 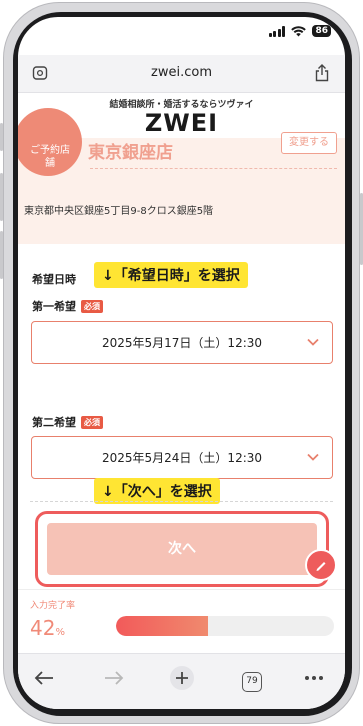 I want to click on wifi-icon, so click(x=299, y=30).